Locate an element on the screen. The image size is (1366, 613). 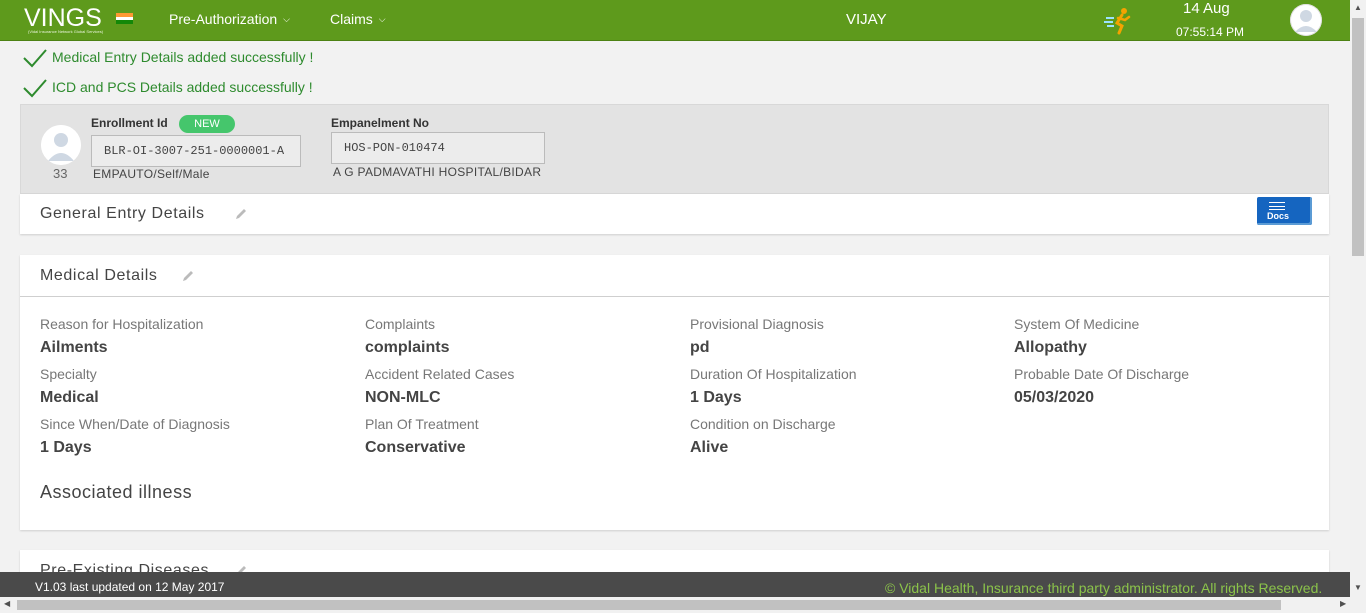
scroll-up-icon: ▲ is located at coordinates (1358, 7).